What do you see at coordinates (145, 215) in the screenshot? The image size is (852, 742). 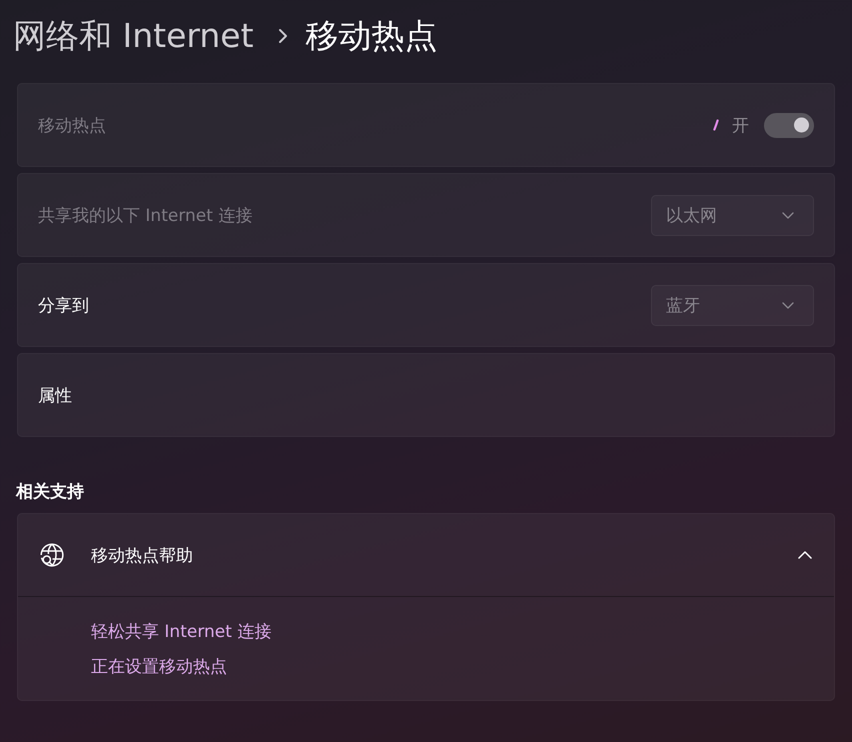 I see `setting-label: 共享我的以下 Internet 连接` at bounding box center [145, 215].